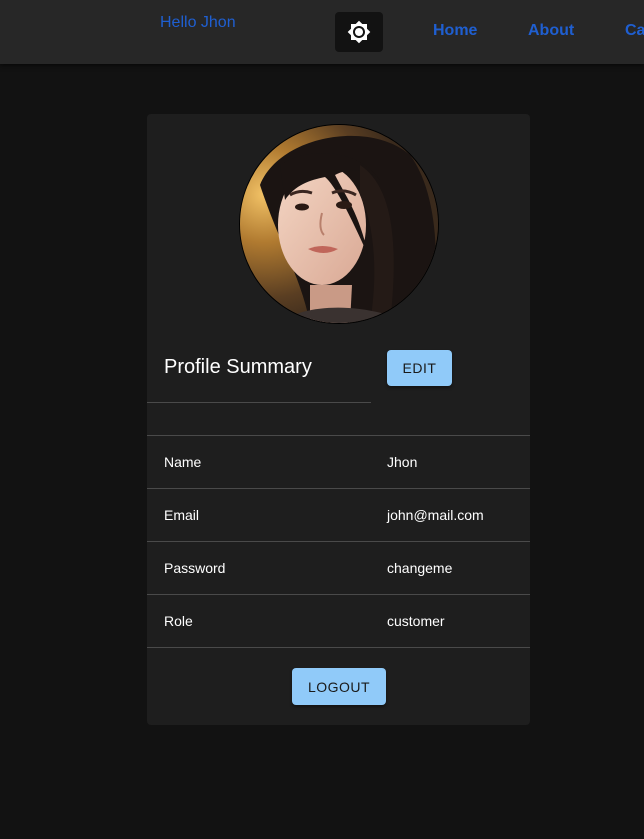 This screenshot has height=839, width=644. I want to click on row-label: Name, so click(183, 462).